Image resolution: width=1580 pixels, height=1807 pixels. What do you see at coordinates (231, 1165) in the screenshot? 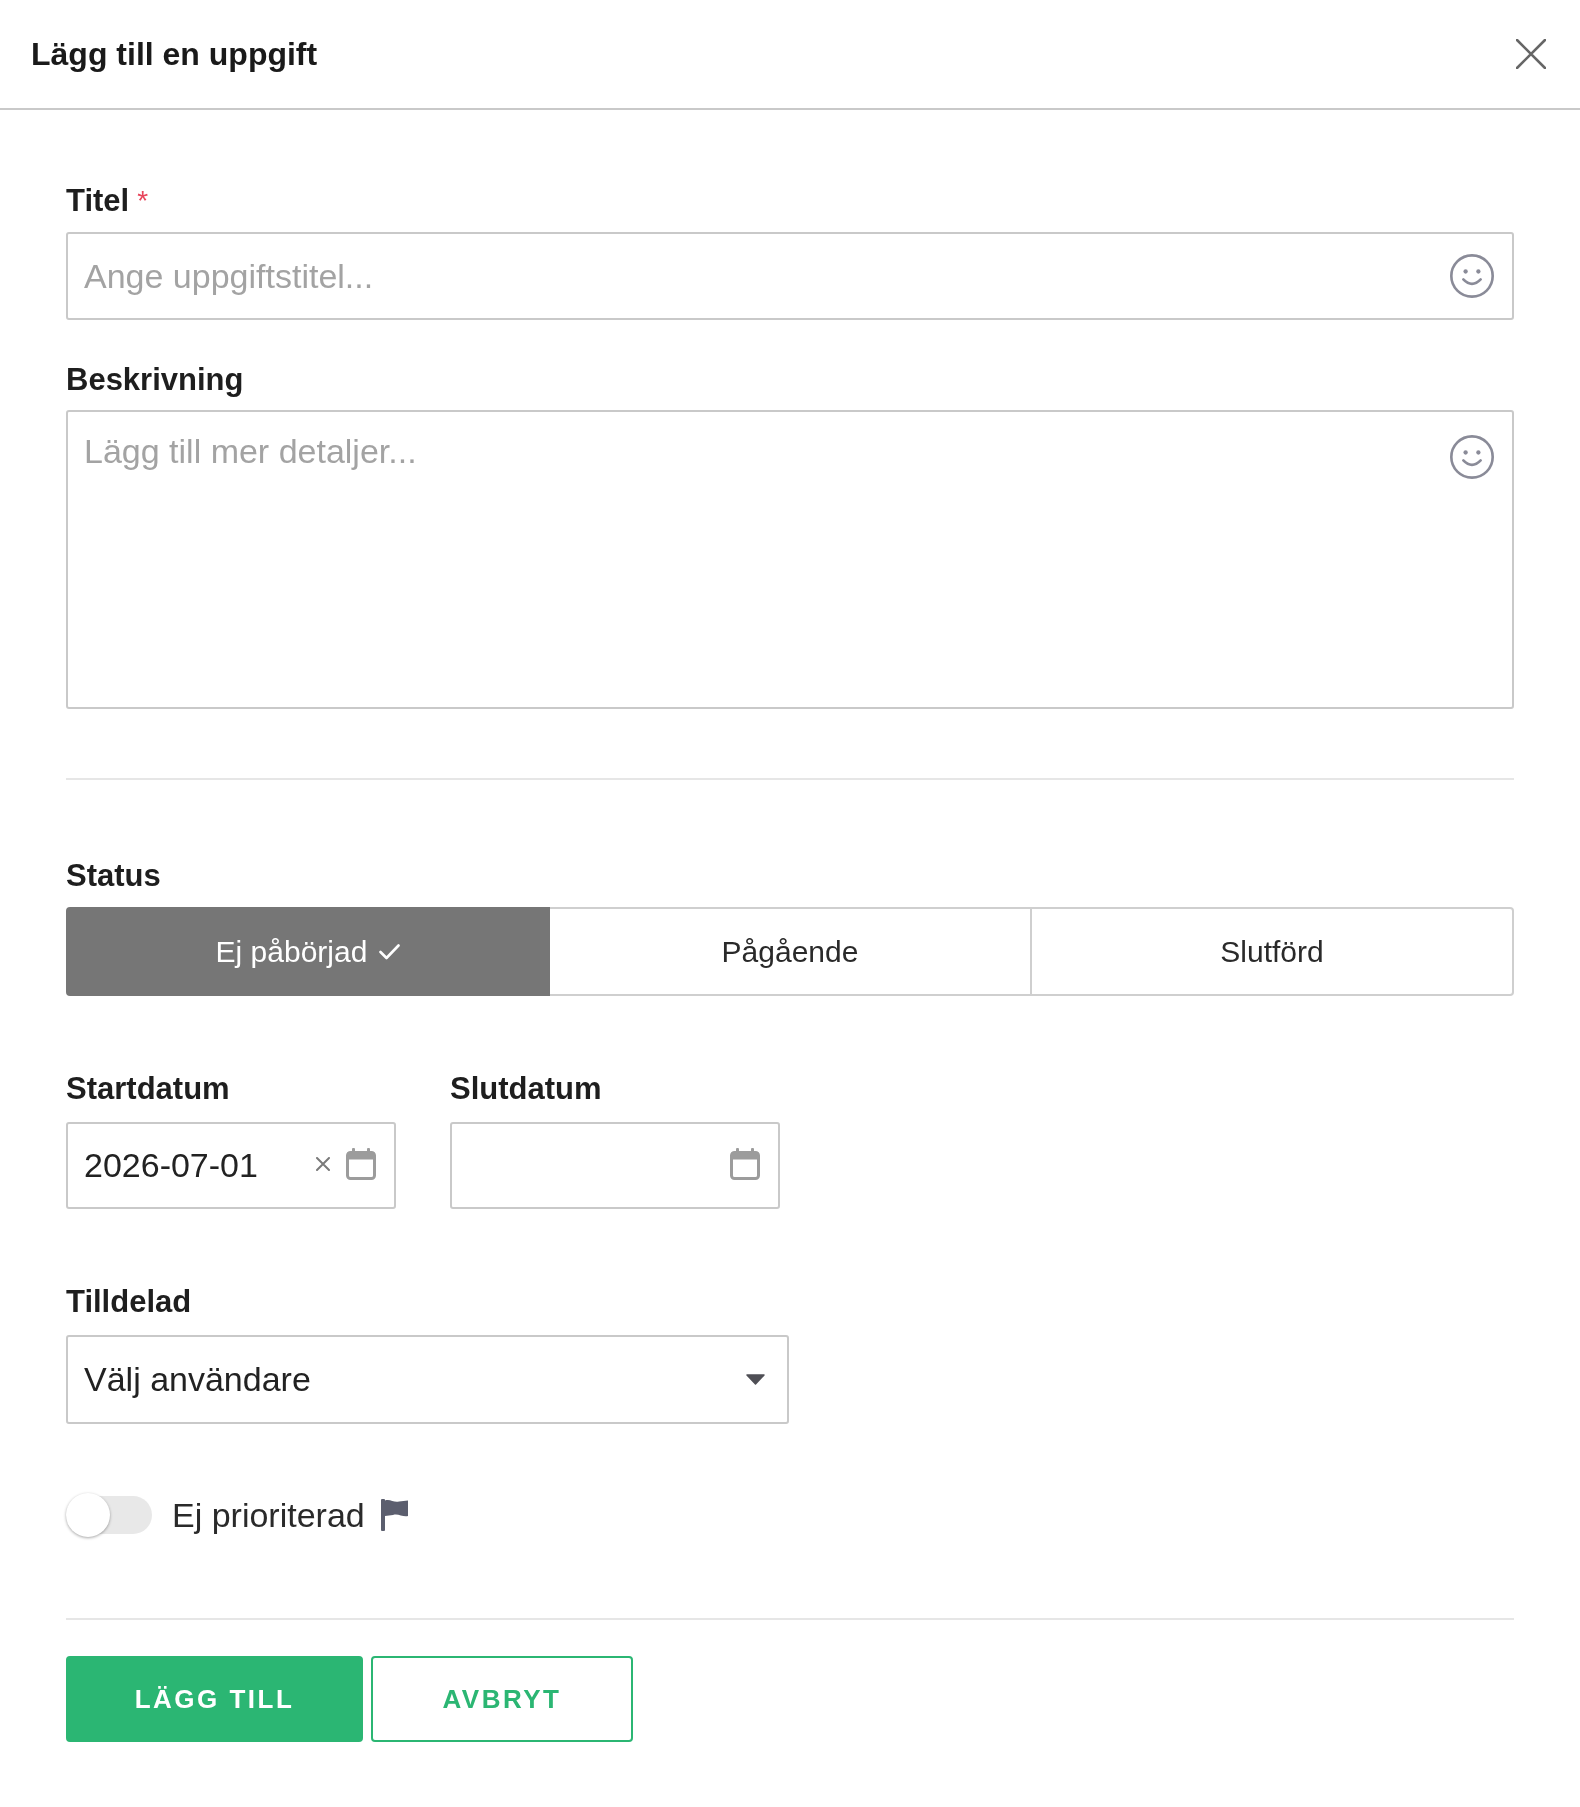
I see `date-input: 2026-07-01` at bounding box center [231, 1165].